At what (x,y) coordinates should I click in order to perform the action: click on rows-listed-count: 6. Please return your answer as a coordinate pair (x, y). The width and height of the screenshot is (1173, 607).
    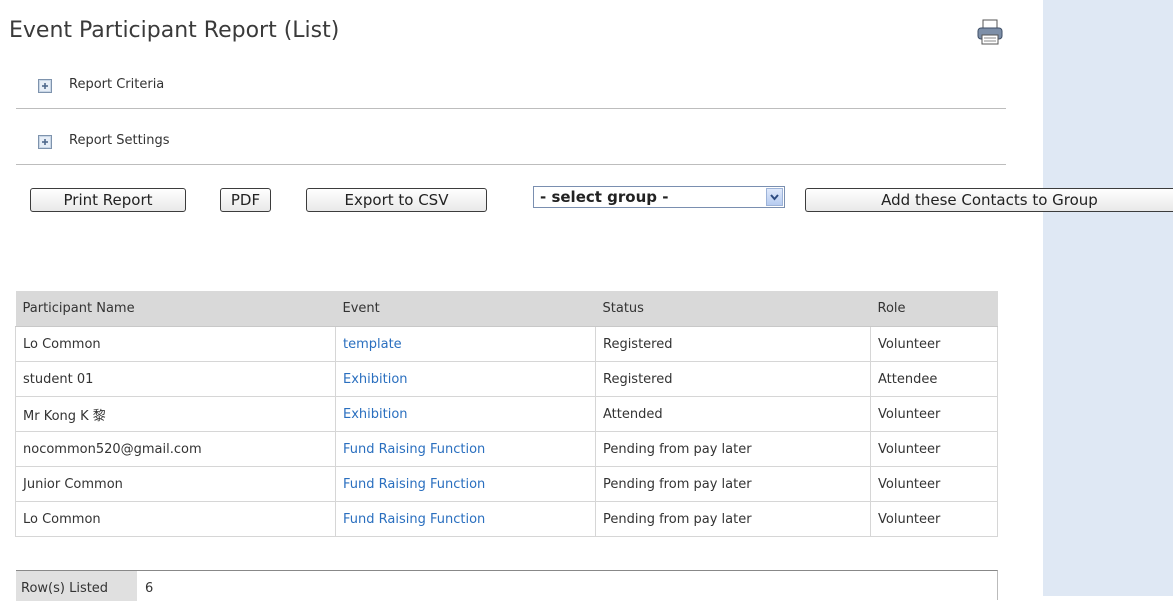
    Looking at the image, I should click on (149, 588).